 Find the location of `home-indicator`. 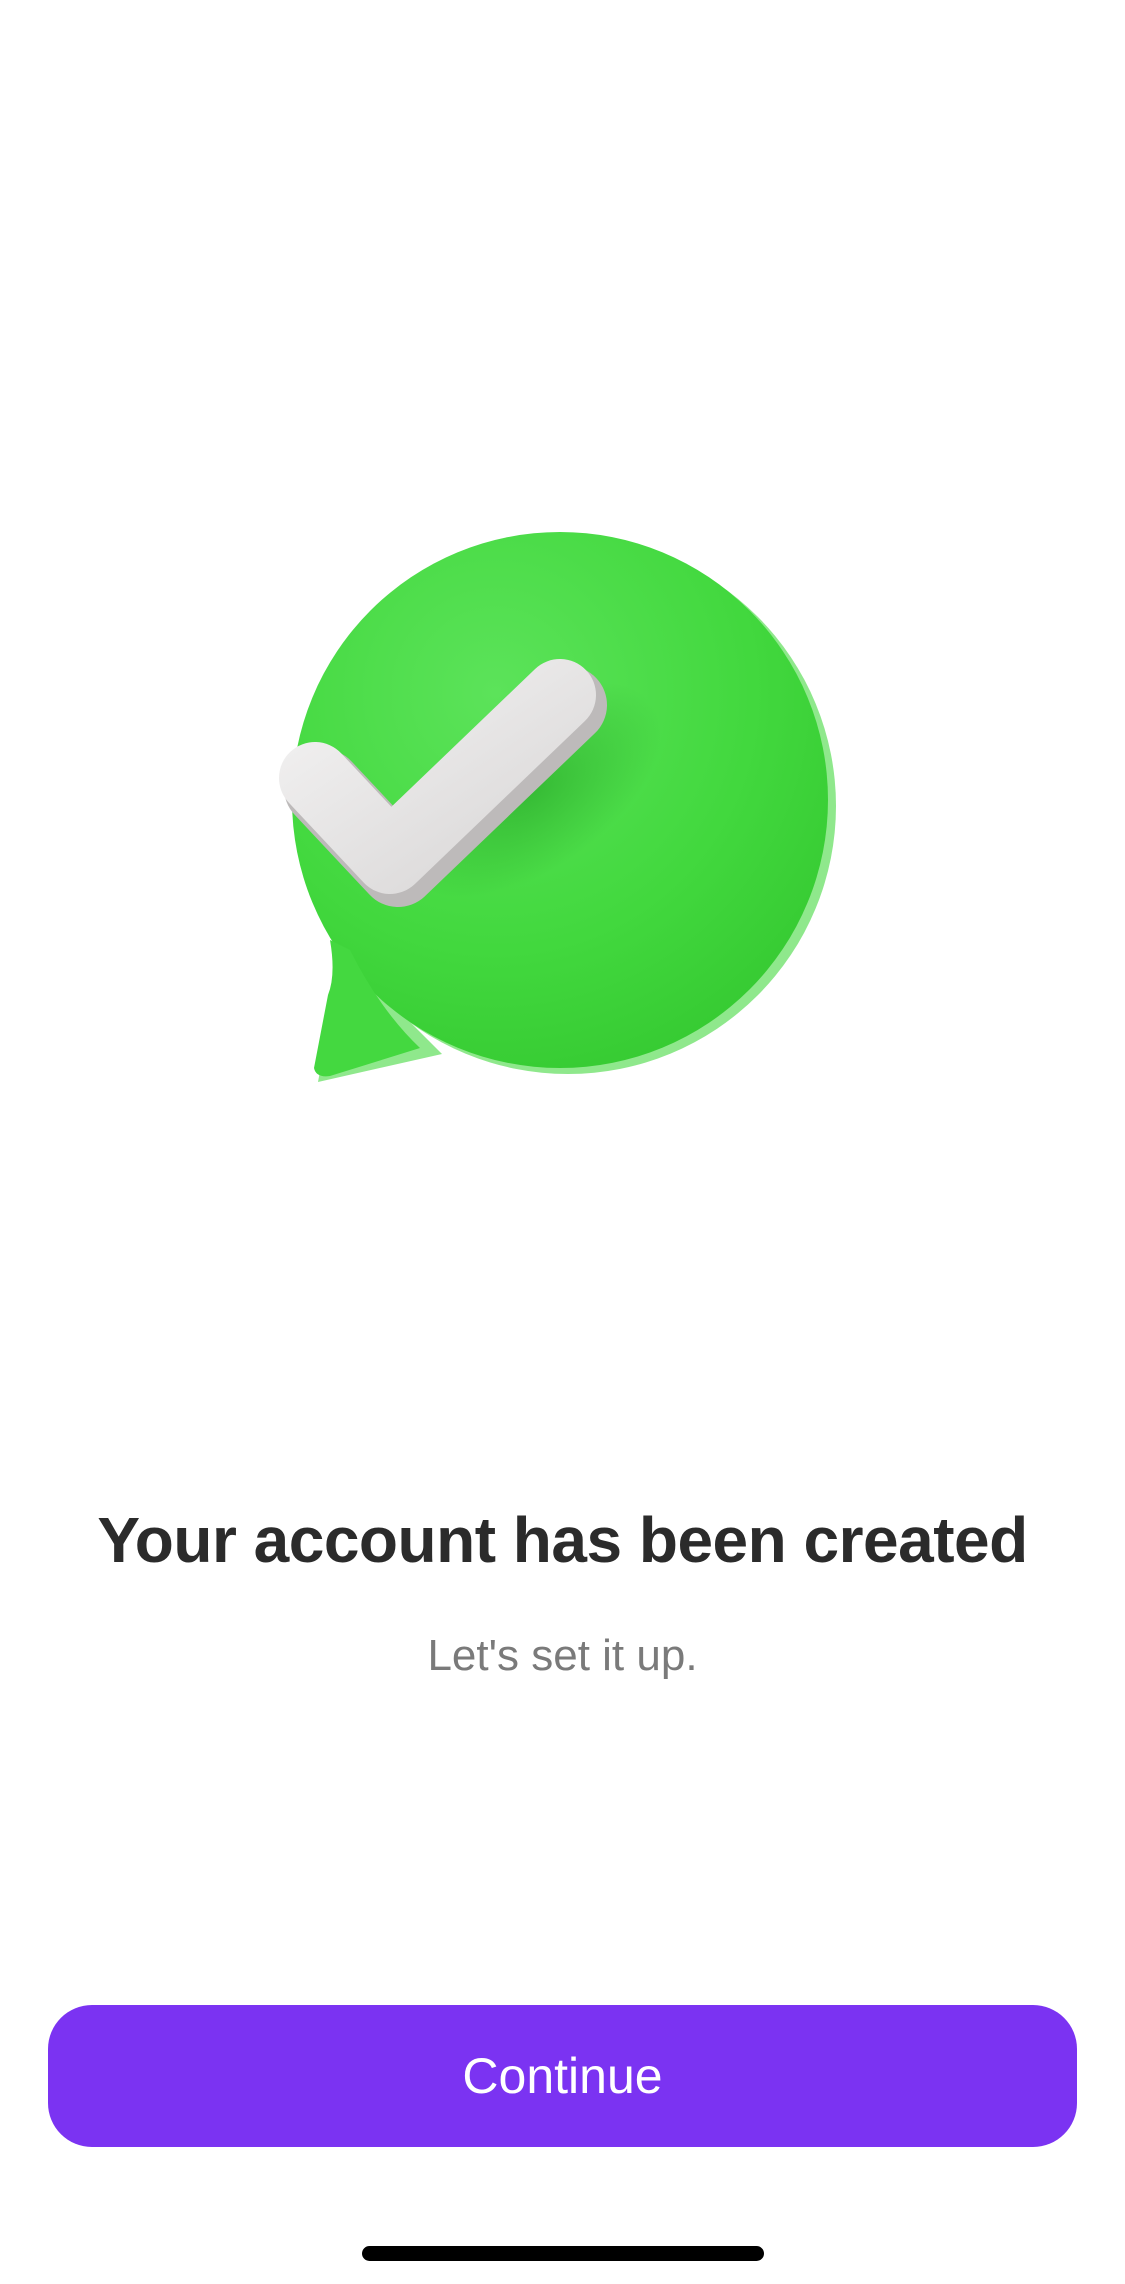

home-indicator is located at coordinates (563, 2253).